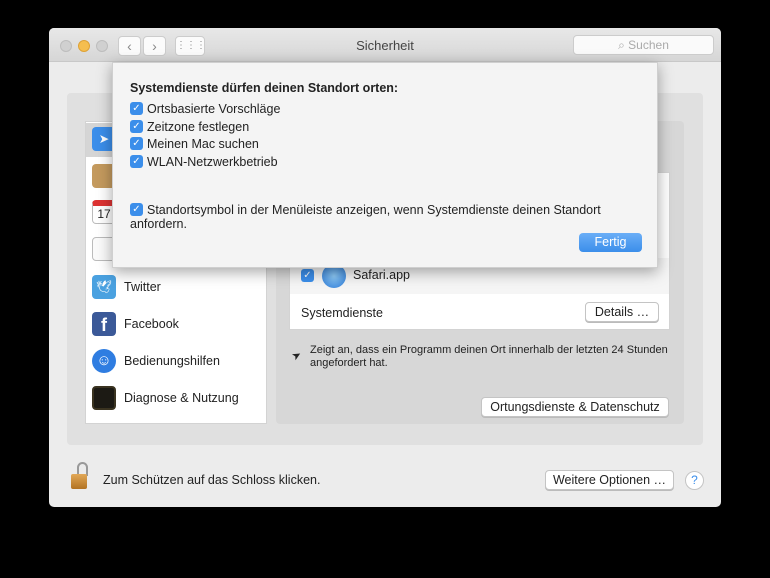  What do you see at coordinates (178, 325) in the screenshot?
I see `sidebar-item-facebook: f Facebook` at bounding box center [178, 325].